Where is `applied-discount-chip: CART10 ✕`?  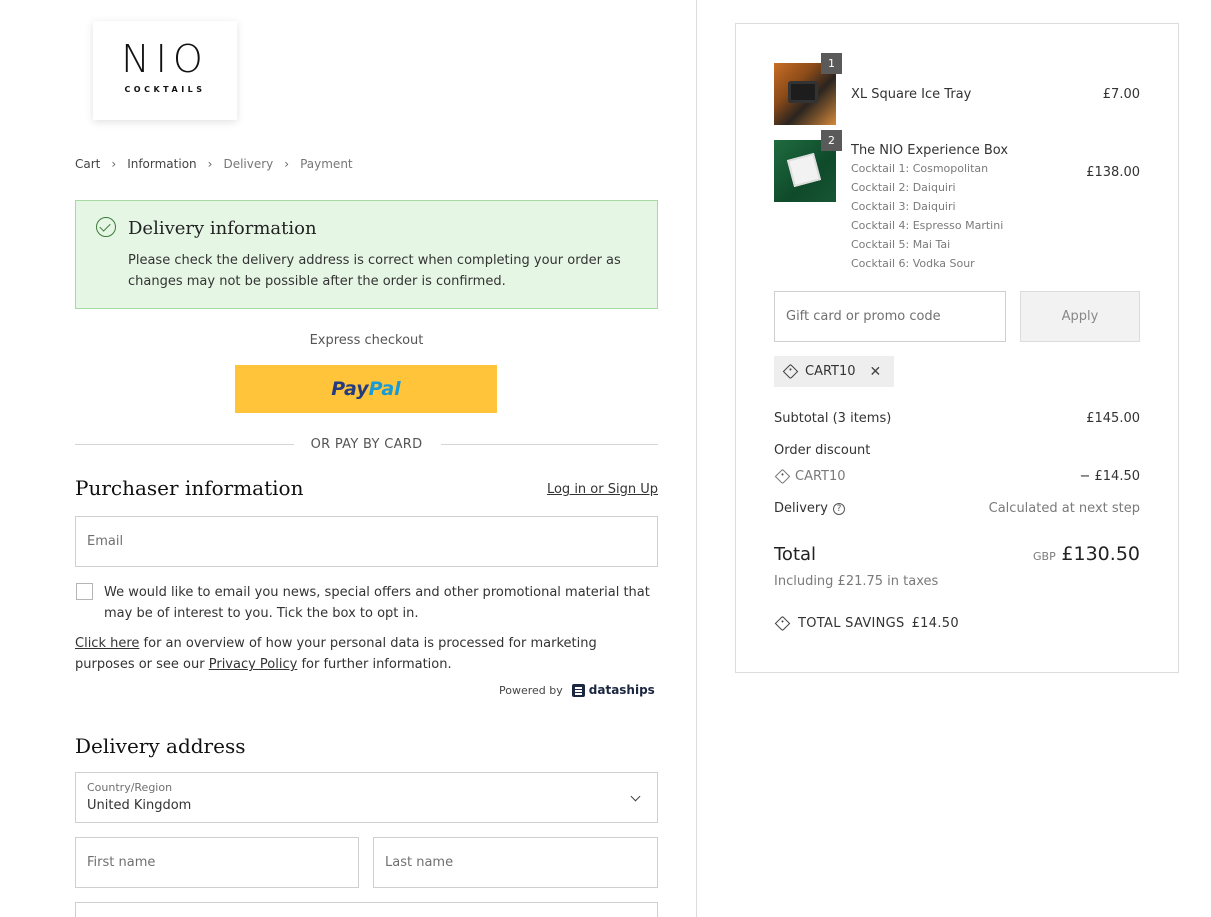 applied-discount-chip: CART10 ✕ is located at coordinates (834, 371).